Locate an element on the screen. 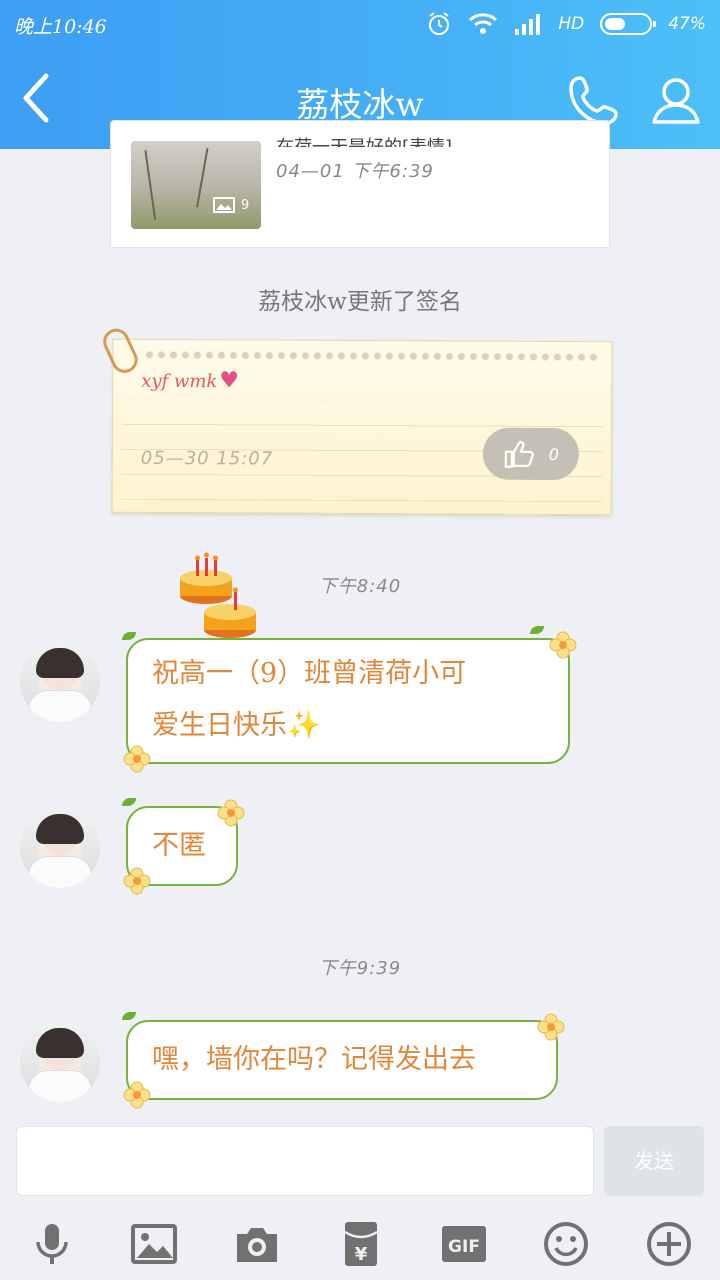 This screenshot has width=720, height=1280. person-icon is located at coordinates (676, 100).